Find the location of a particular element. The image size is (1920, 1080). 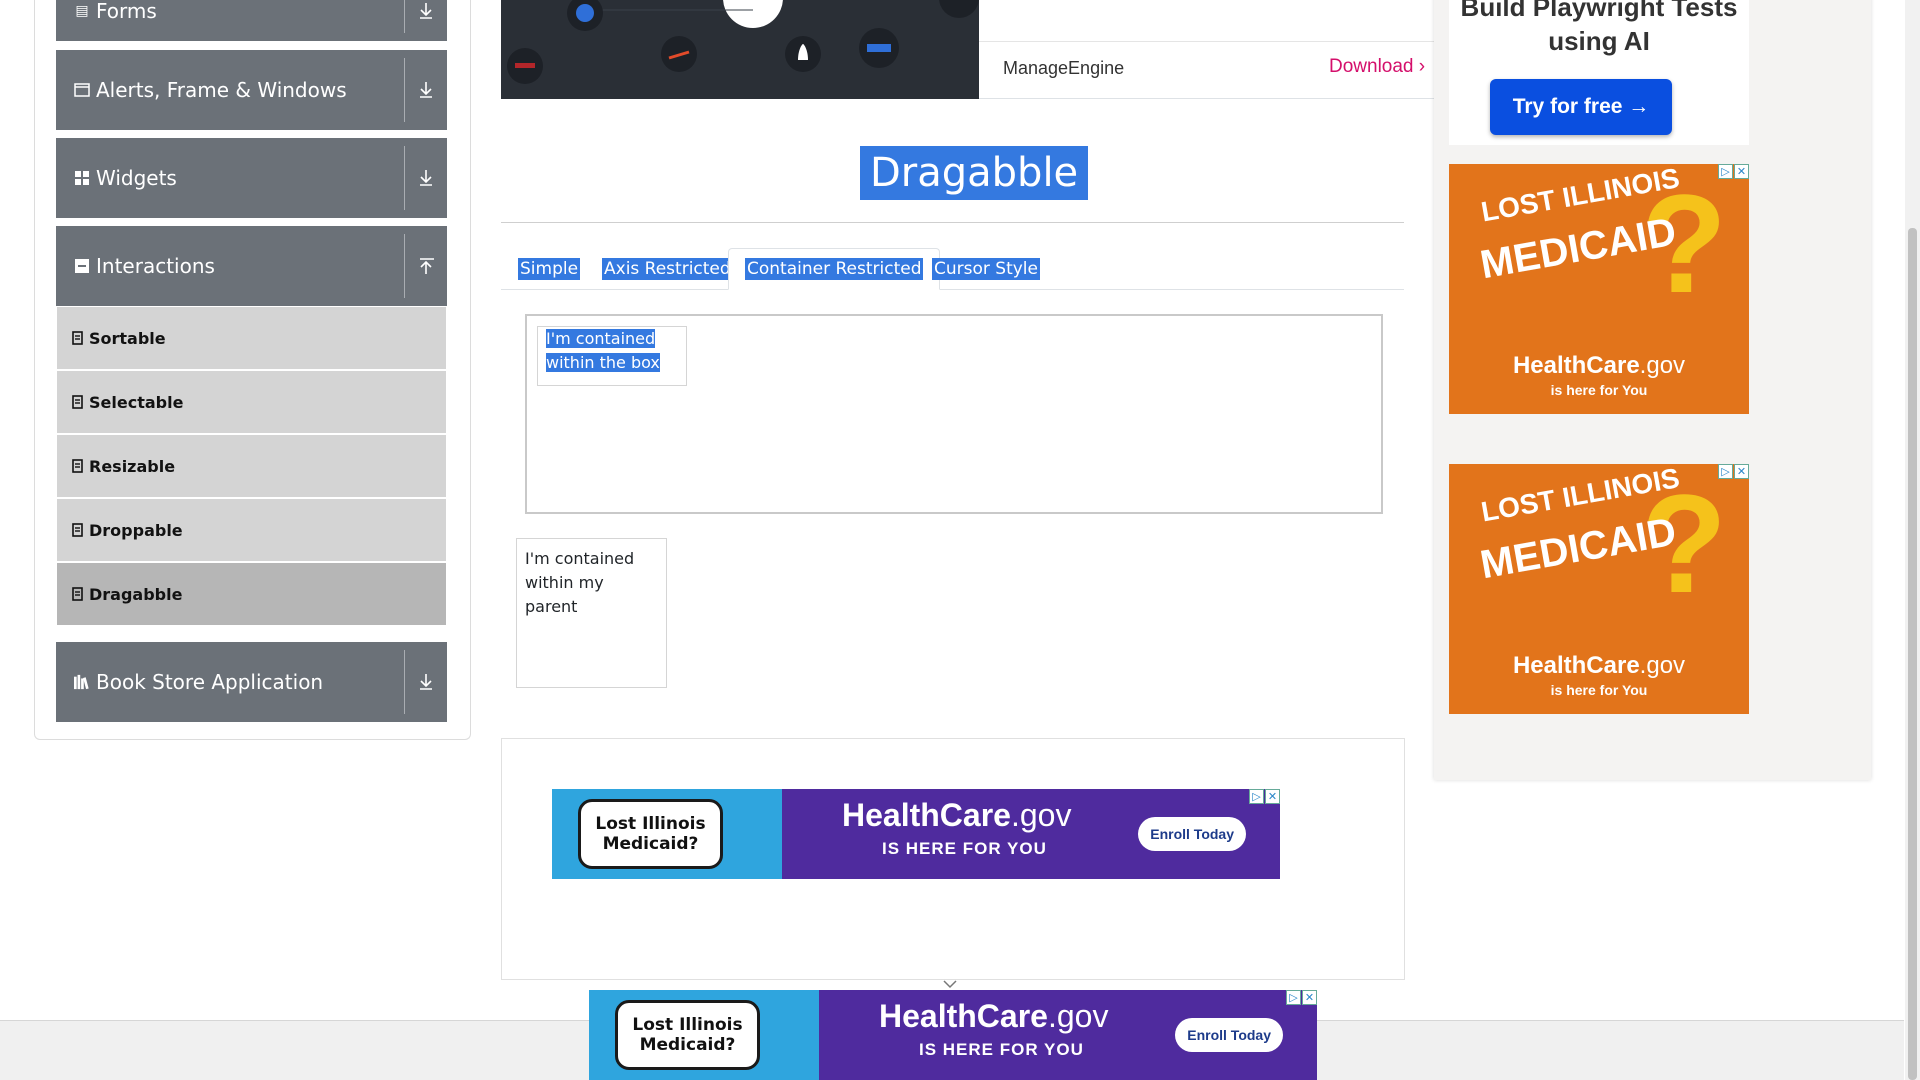

sidebar-item-label: Droppable is located at coordinates (136, 530).